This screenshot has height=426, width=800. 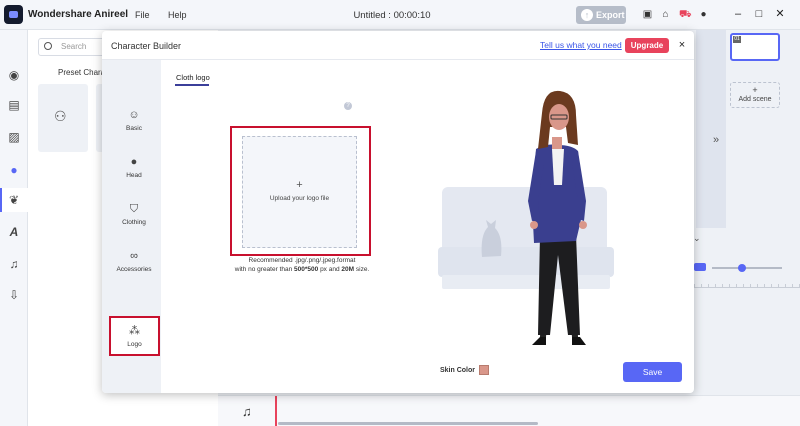 I want to click on upgrade-button: Upgrade, so click(x=647, y=45).